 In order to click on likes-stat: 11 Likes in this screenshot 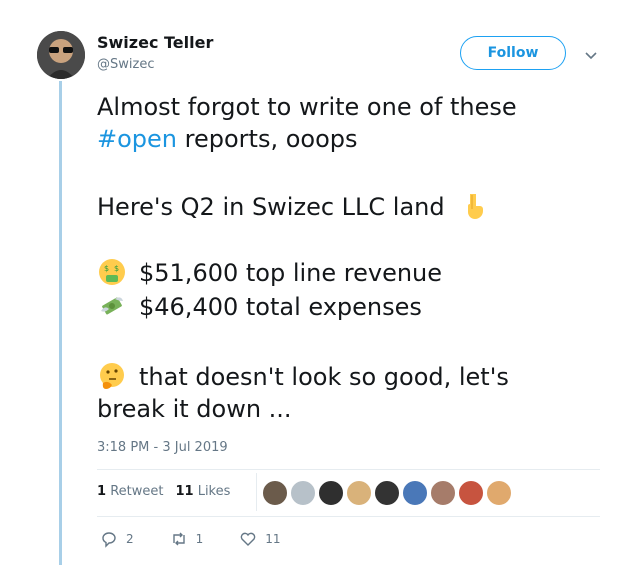, I will do `click(202, 491)`.